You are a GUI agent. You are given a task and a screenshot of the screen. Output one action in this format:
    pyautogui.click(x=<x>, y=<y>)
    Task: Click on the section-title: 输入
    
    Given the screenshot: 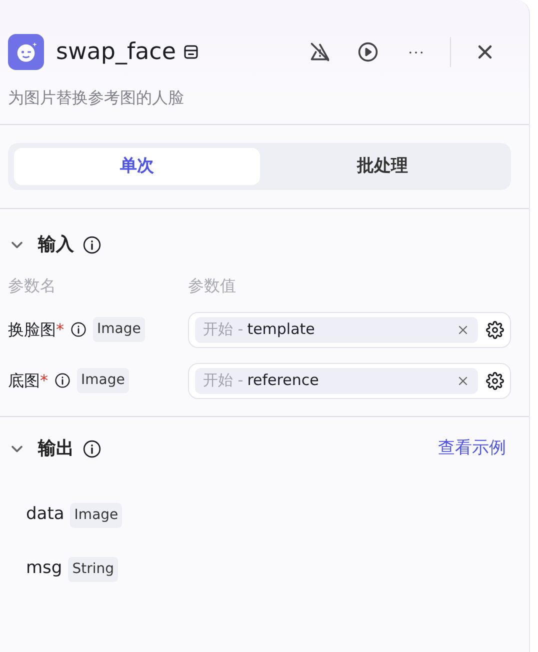 What is the action you would take?
    pyautogui.click(x=56, y=245)
    